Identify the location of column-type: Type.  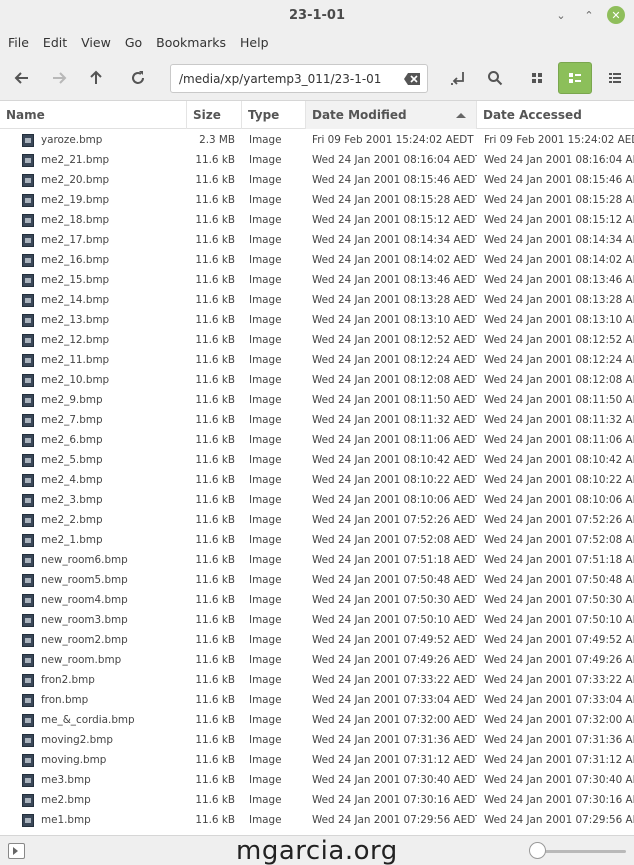
(274, 115).